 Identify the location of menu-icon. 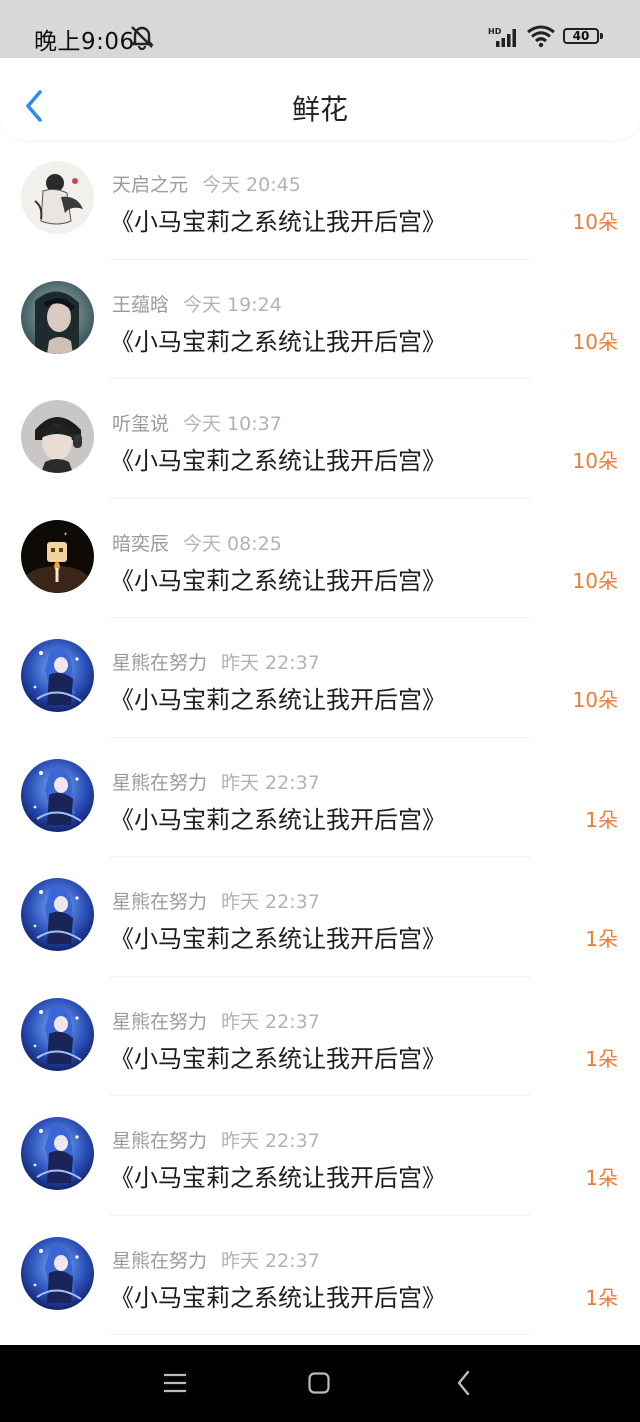
(175, 1383).